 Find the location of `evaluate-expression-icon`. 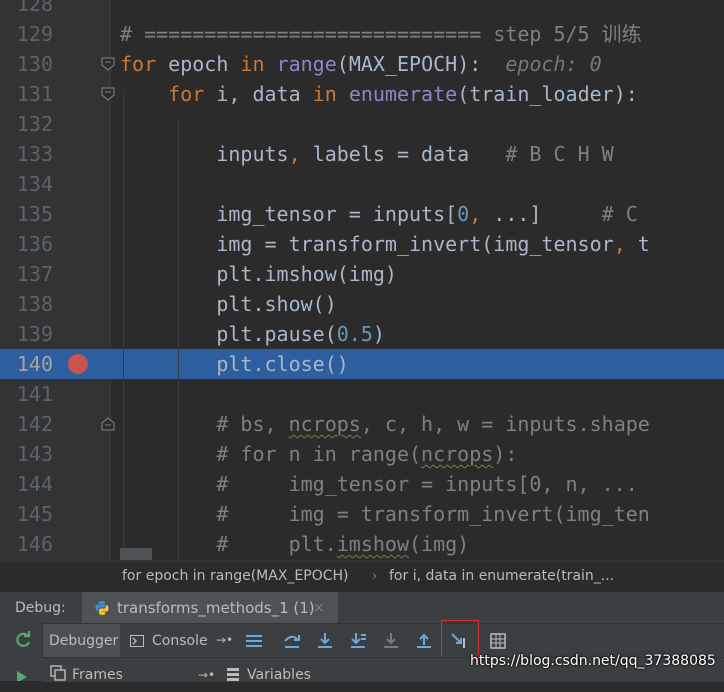

evaluate-expression-icon is located at coordinates (498, 641).